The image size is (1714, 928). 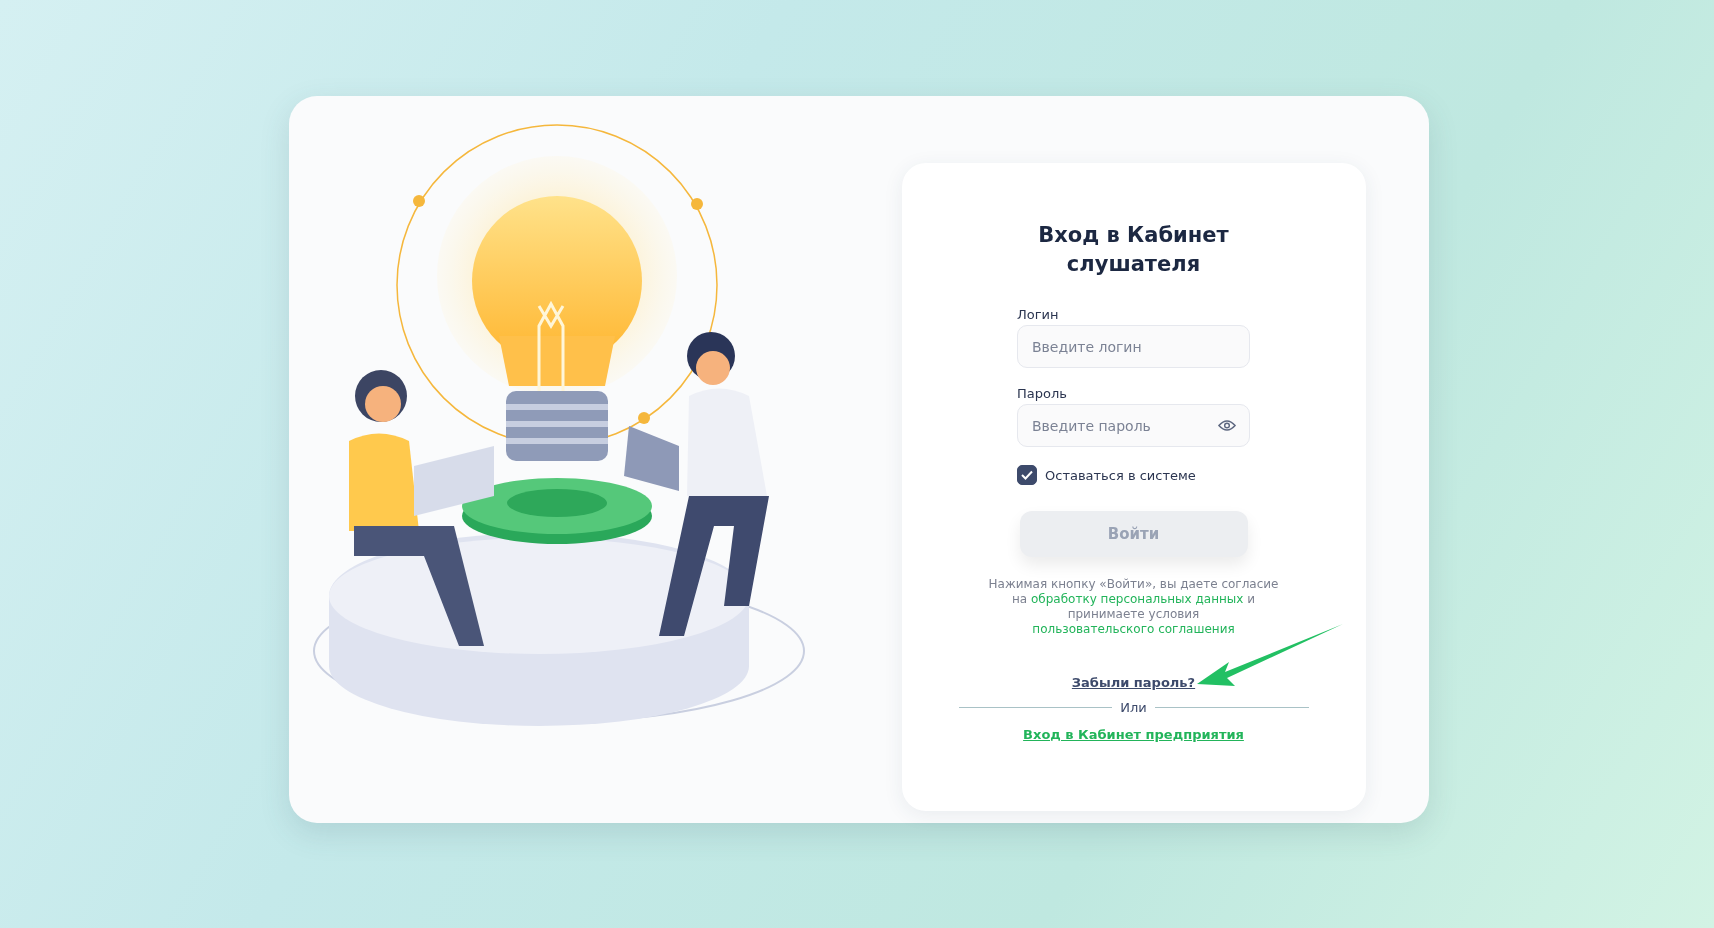 I want to click on password-field: Введите пароль, so click(x=1133, y=425).